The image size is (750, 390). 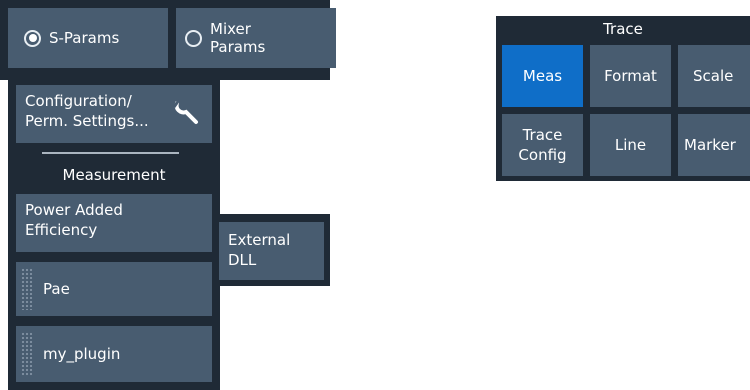 I want to click on mixer-params-label: Mixer Params, so click(x=238, y=38).